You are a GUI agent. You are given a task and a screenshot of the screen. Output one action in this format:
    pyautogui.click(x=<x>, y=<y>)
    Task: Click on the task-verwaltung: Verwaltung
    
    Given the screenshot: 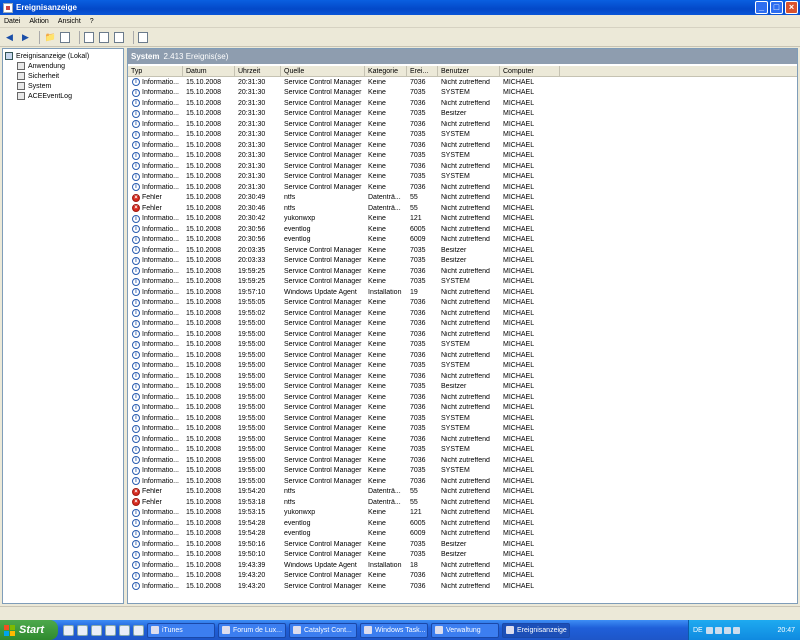 What is the action you would take?
    pyautogui.click(x=465, y=630)
    